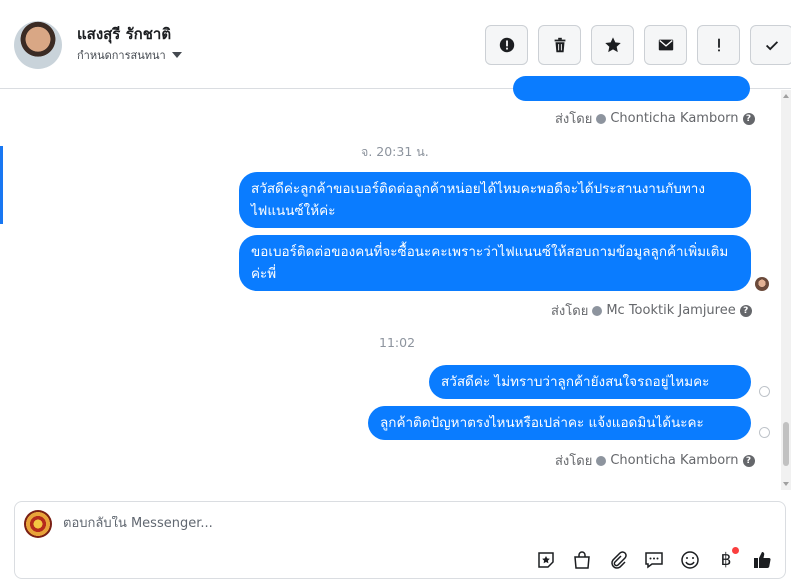  What do you see at coordinates (786, 96) in the screenshot?
I see `scroll-up-icon` at bounding box center [786, 96].